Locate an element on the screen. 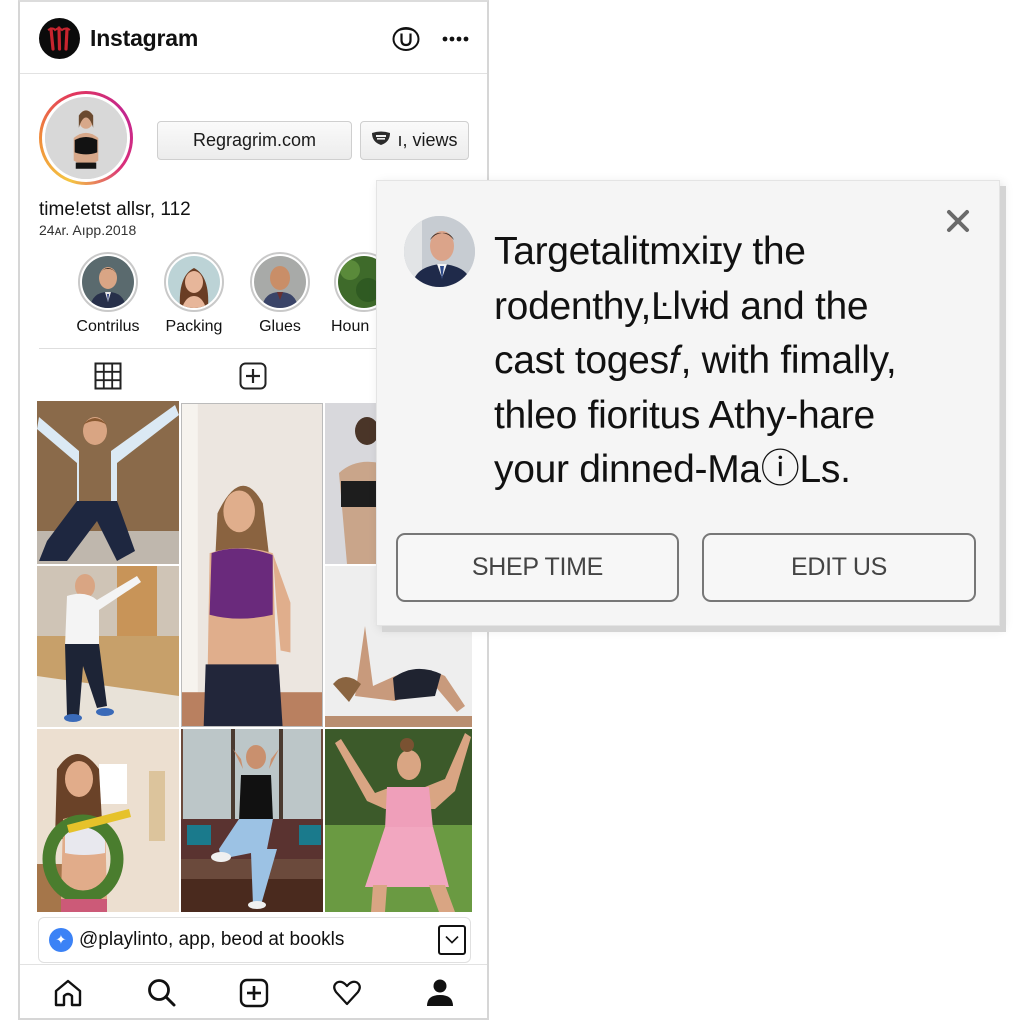  profile-date-line: 24ᴀr. Aıpp.2018 is located at coordinates (88, 230).